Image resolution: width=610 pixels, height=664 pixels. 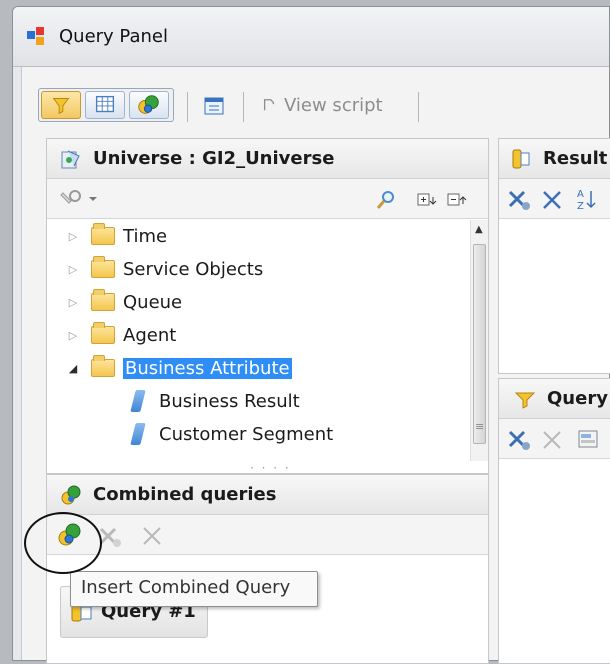 I want to click on collapse-arrow-icon: ◢, so click(x=73, y=368).